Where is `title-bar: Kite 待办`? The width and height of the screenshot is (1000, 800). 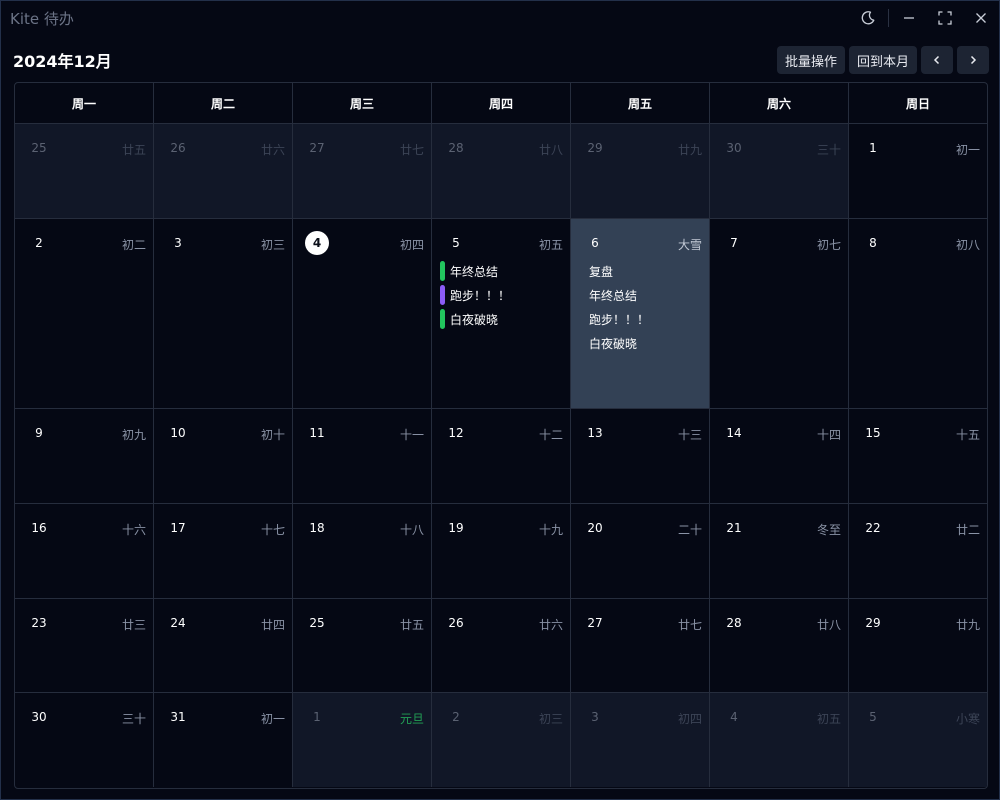
title-bar: Kite 待办 is located at coordinates (500, 18).